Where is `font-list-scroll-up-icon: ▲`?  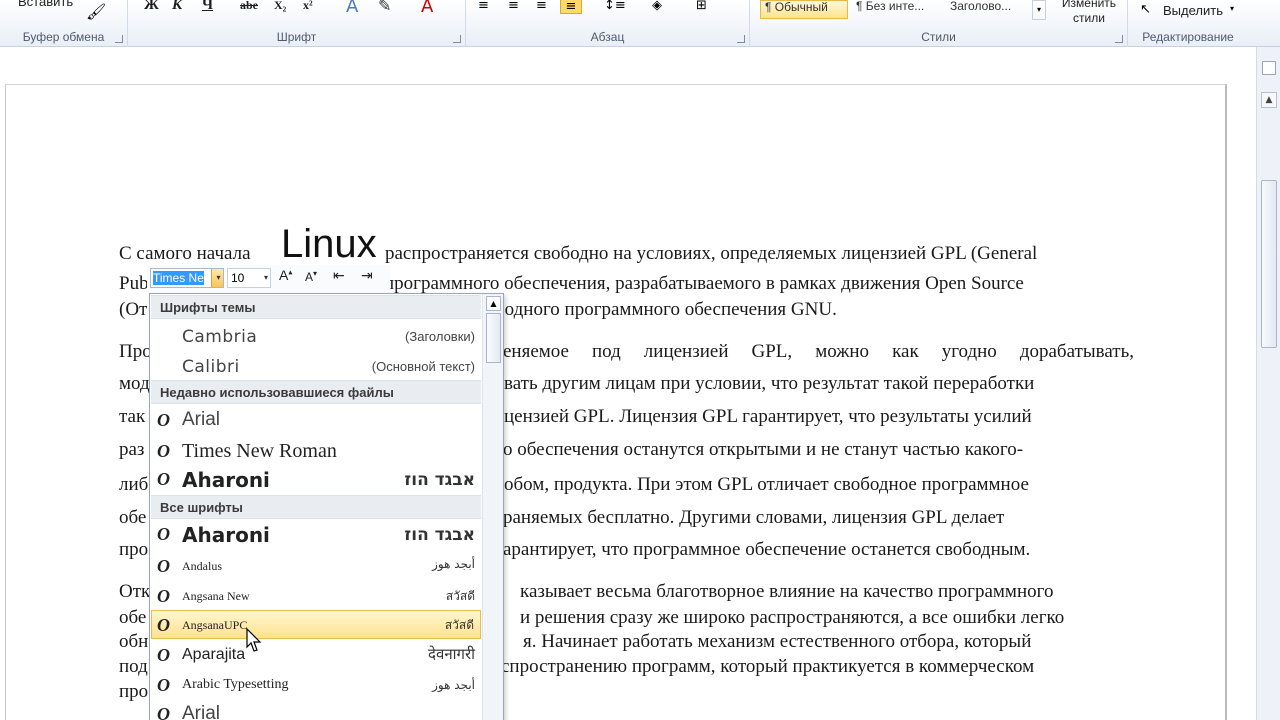
font-list-scroll-up-icon: ▲ is located at coordinates (493, 303).